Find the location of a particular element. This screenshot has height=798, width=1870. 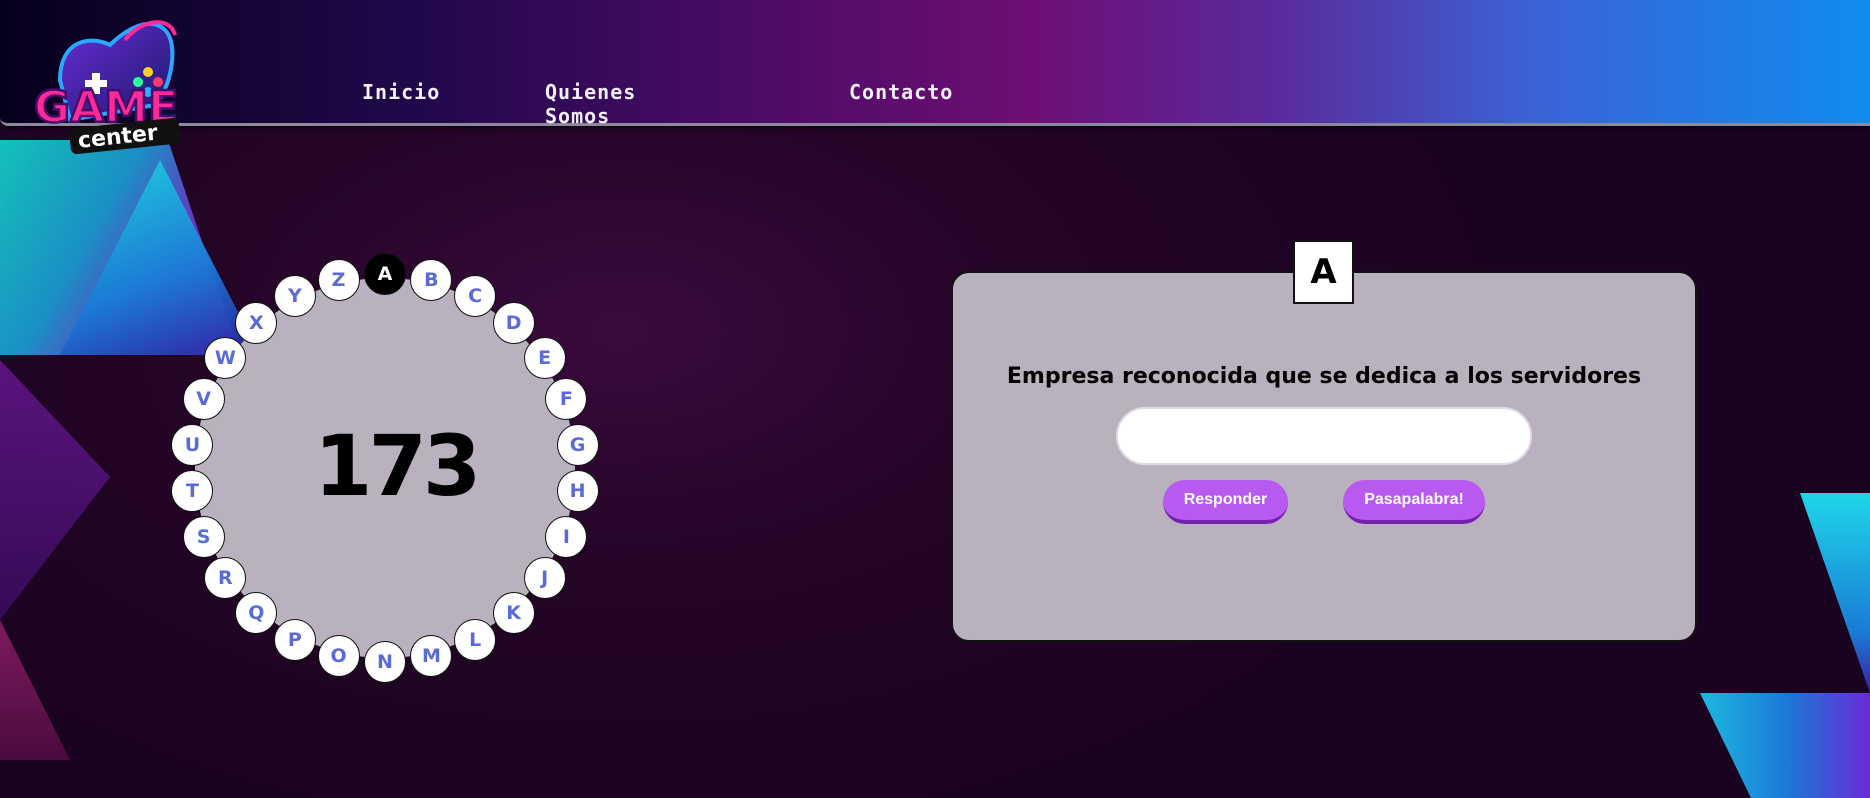

rosco-letter-l: L is located at coordinates (475, 639).